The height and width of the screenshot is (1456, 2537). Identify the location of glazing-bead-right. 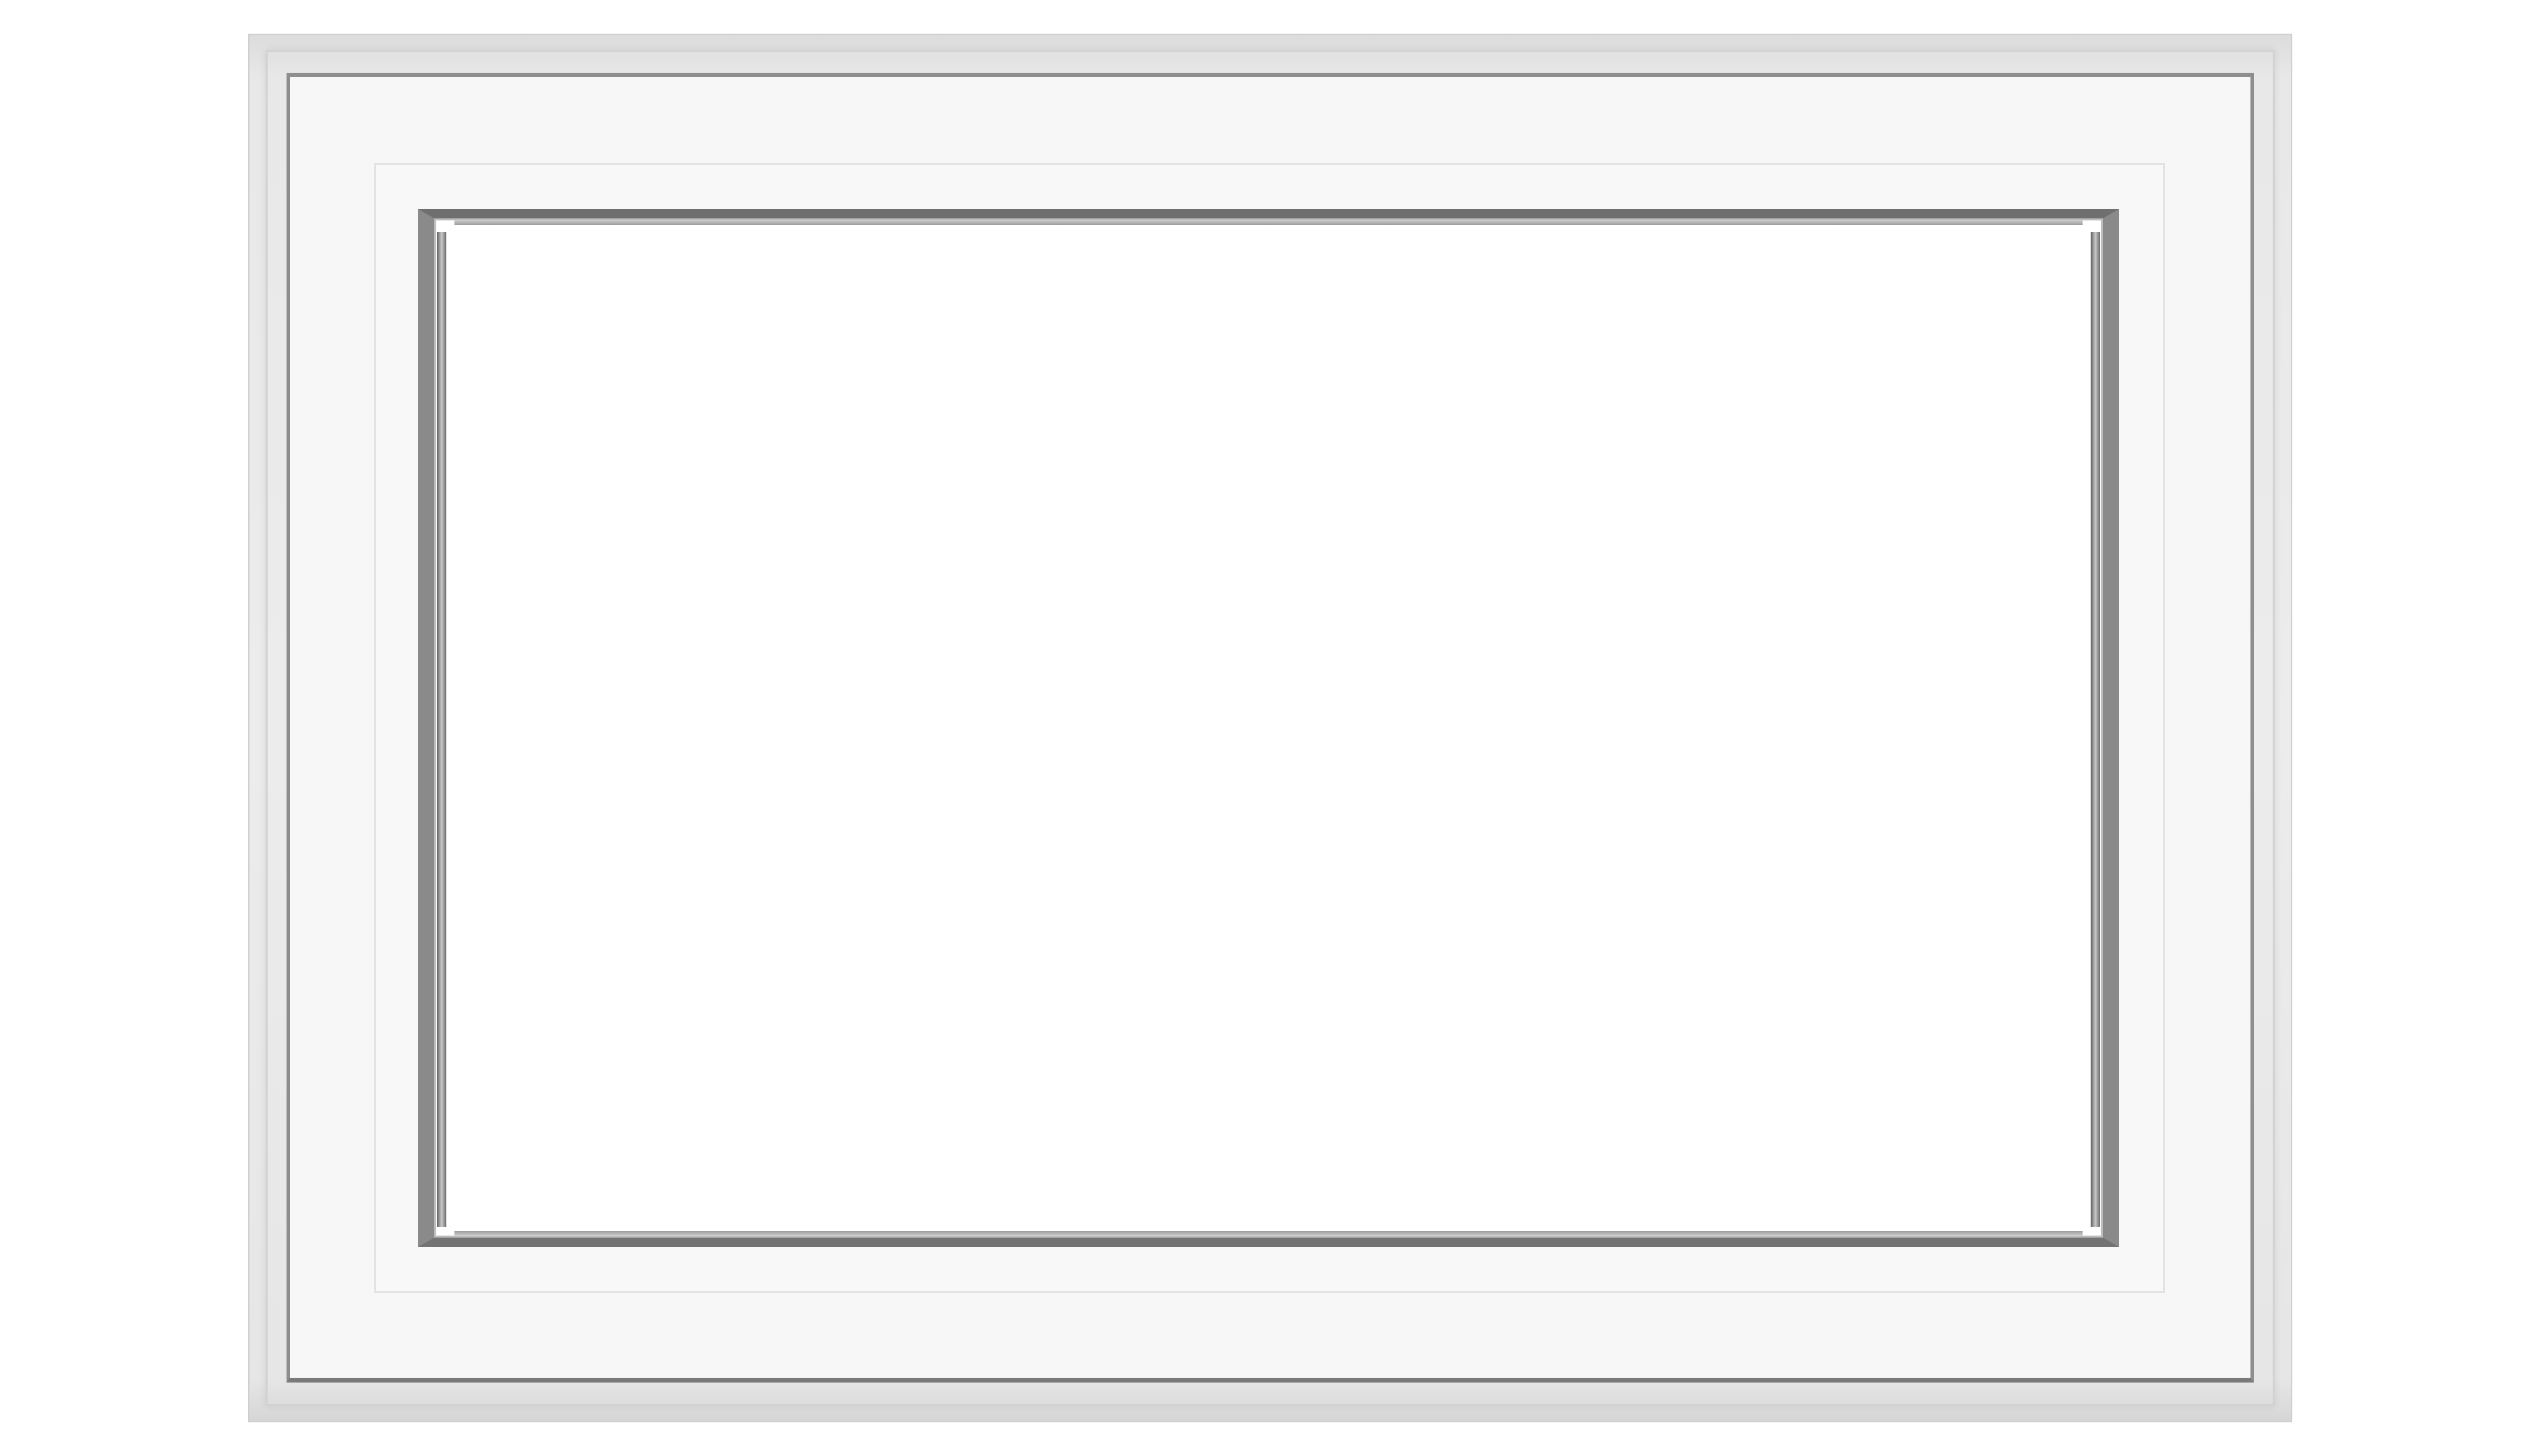
(2095, 730).